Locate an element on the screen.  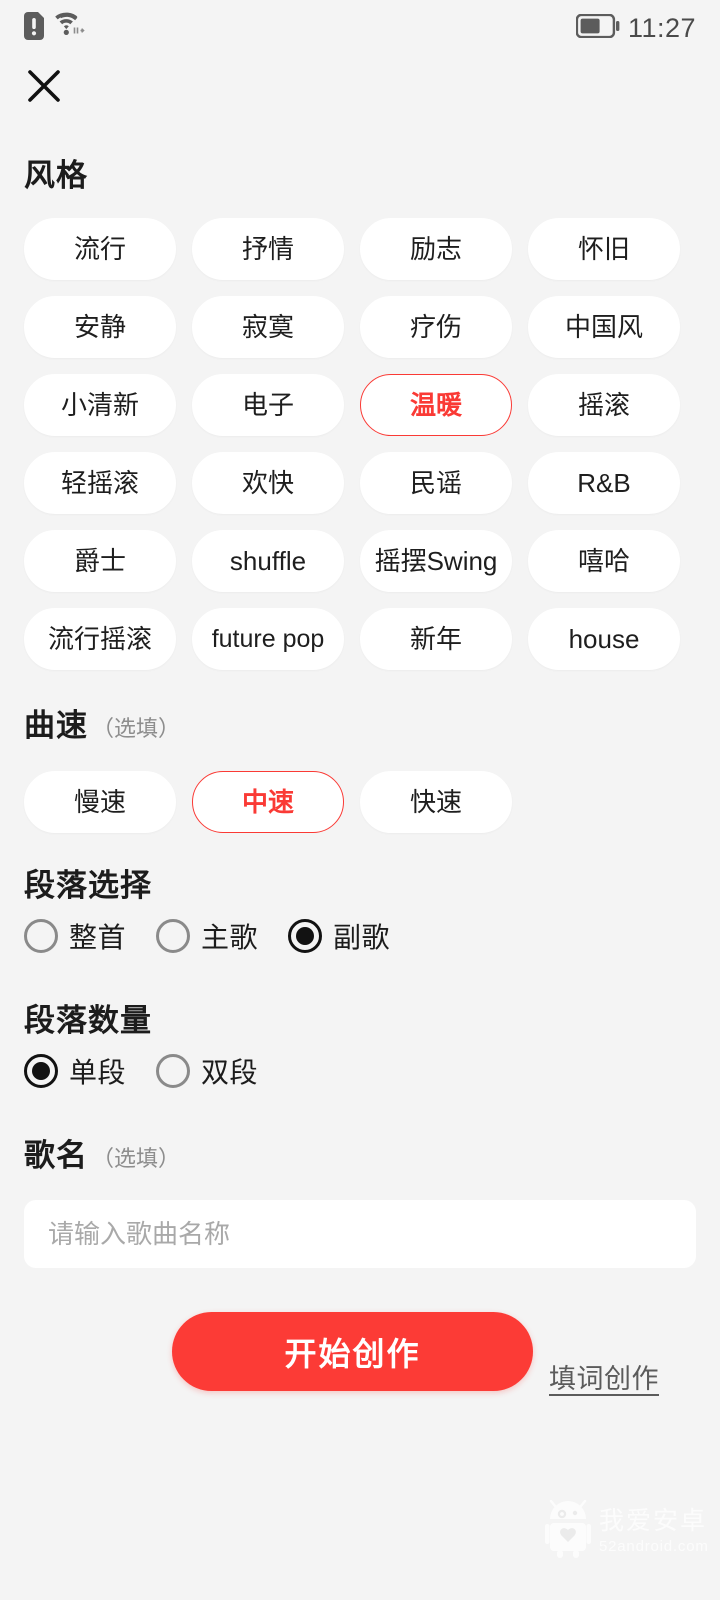
watermark: 我爱安卓 52android.com is located at coordinates (627, 1531).